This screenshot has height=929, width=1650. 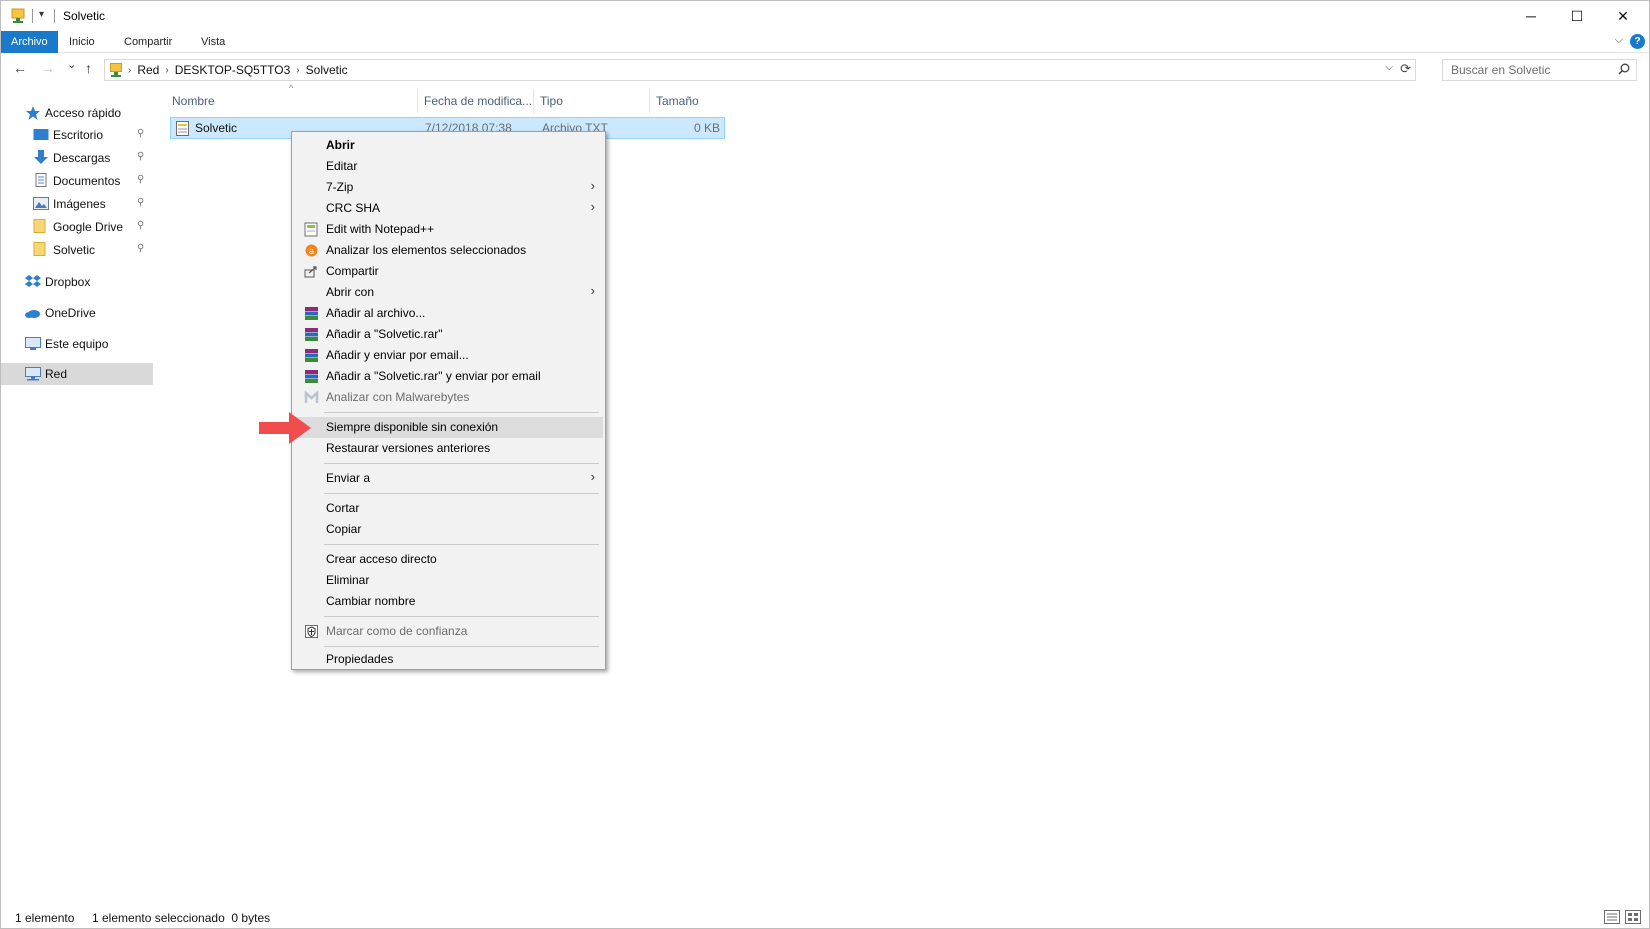 What do you see at coordinates (71, 64) in the screenshot?
I see `recent-locations-button: ⌄` at bounding box center [71, 64].